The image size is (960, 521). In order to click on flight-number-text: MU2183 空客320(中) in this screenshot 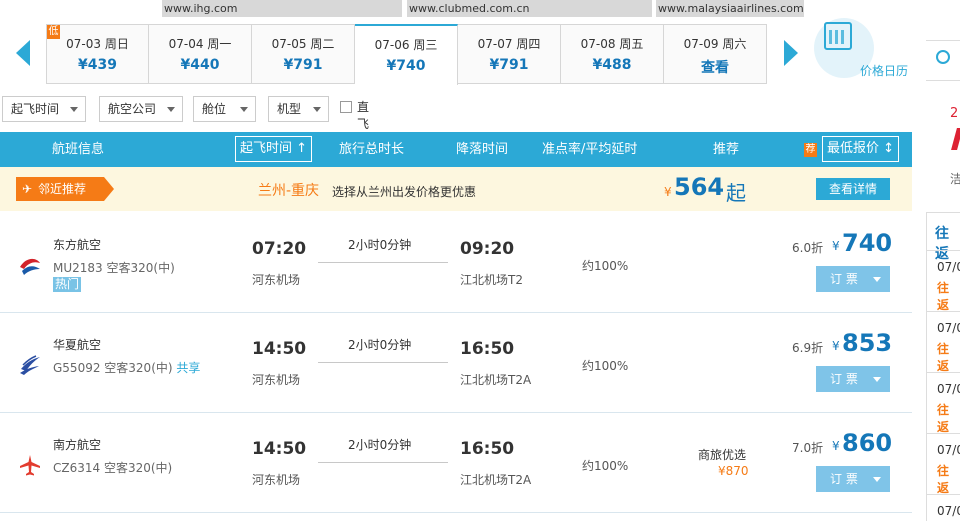, I will do `click(114, 268)`.